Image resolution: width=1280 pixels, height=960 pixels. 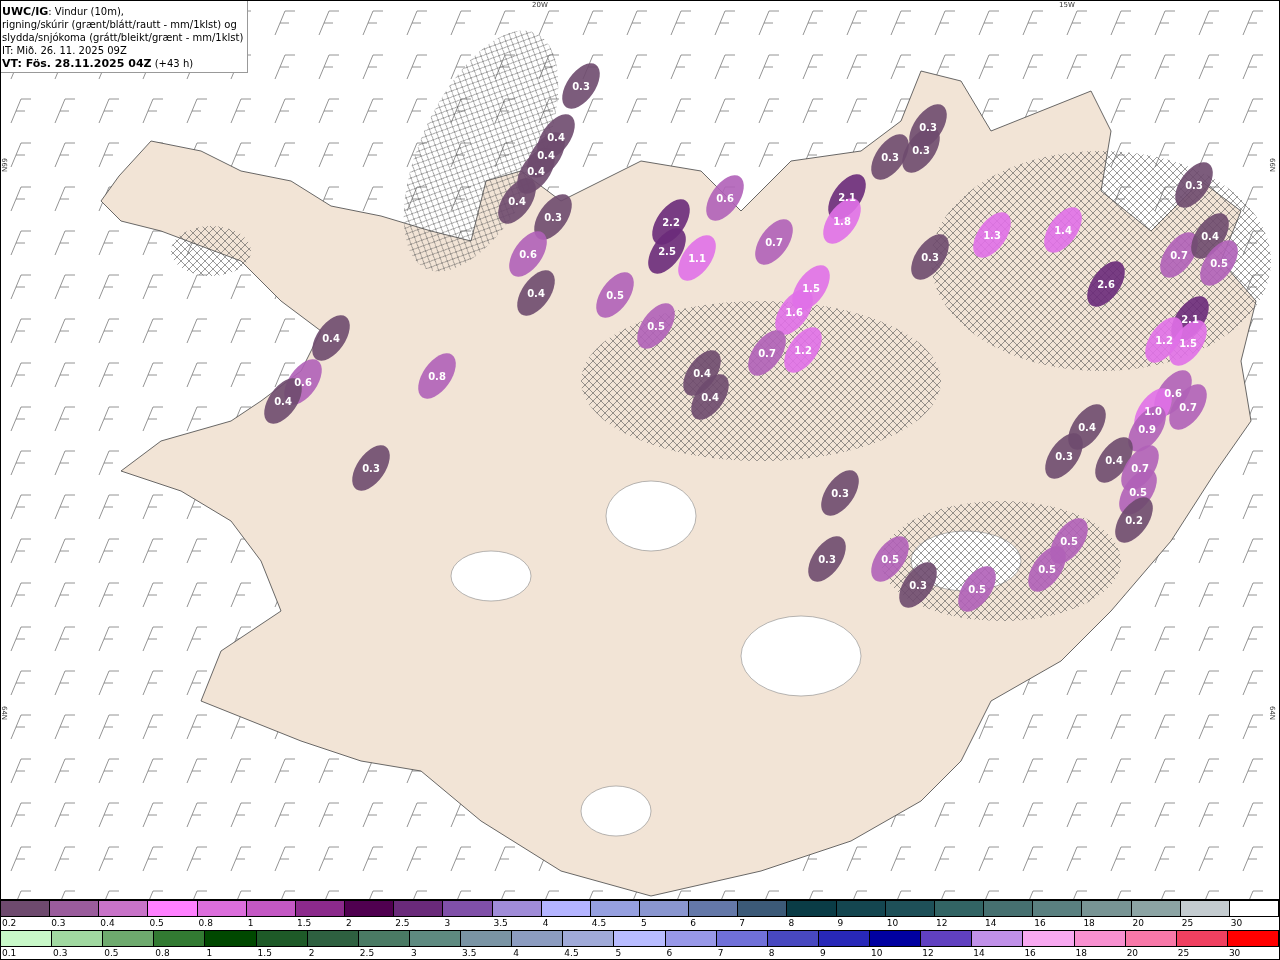 I want to click on legend-label: 12, so click(x=927, y=953).